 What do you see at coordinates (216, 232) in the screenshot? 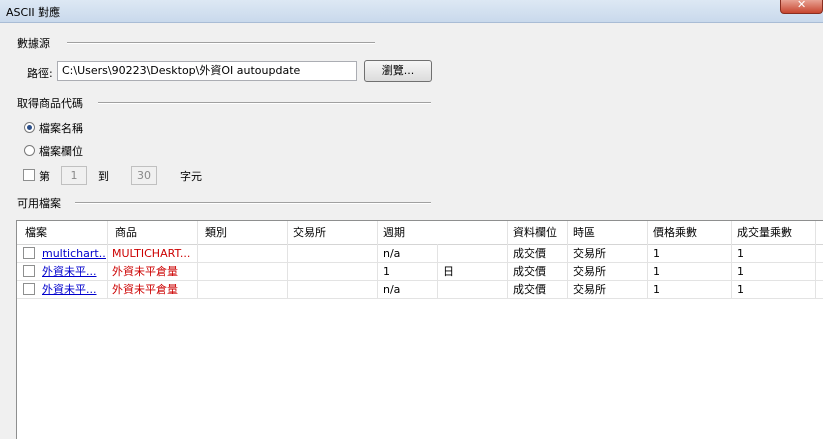
I see `col-header-category: 類別` at bounding box center [216, 232].